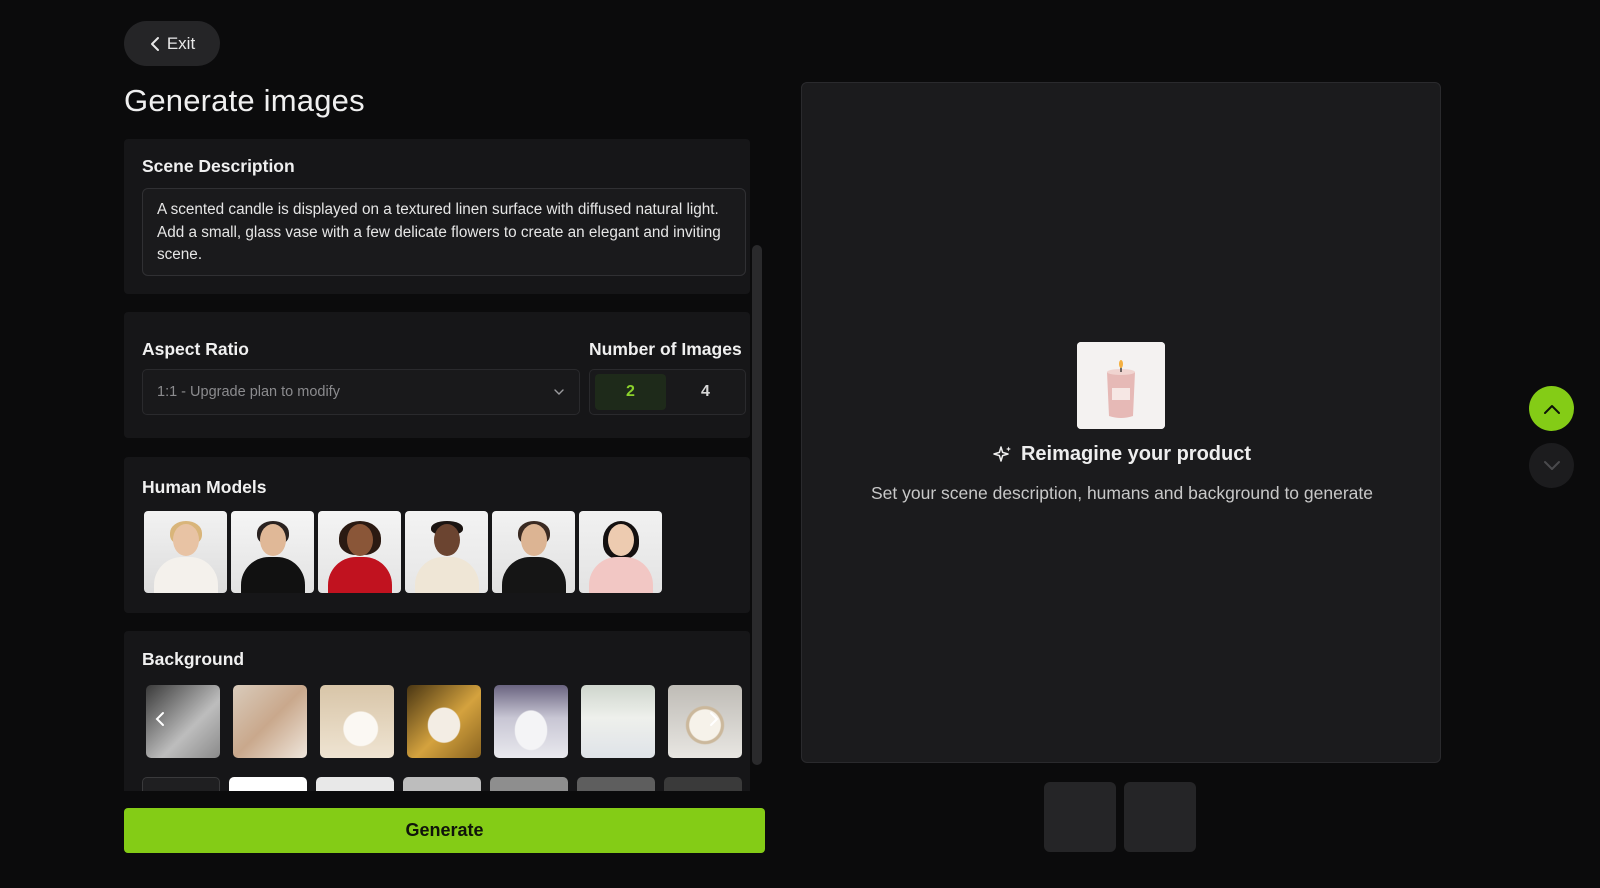  I want to click on page-title: Generate images, so click(244, 100).